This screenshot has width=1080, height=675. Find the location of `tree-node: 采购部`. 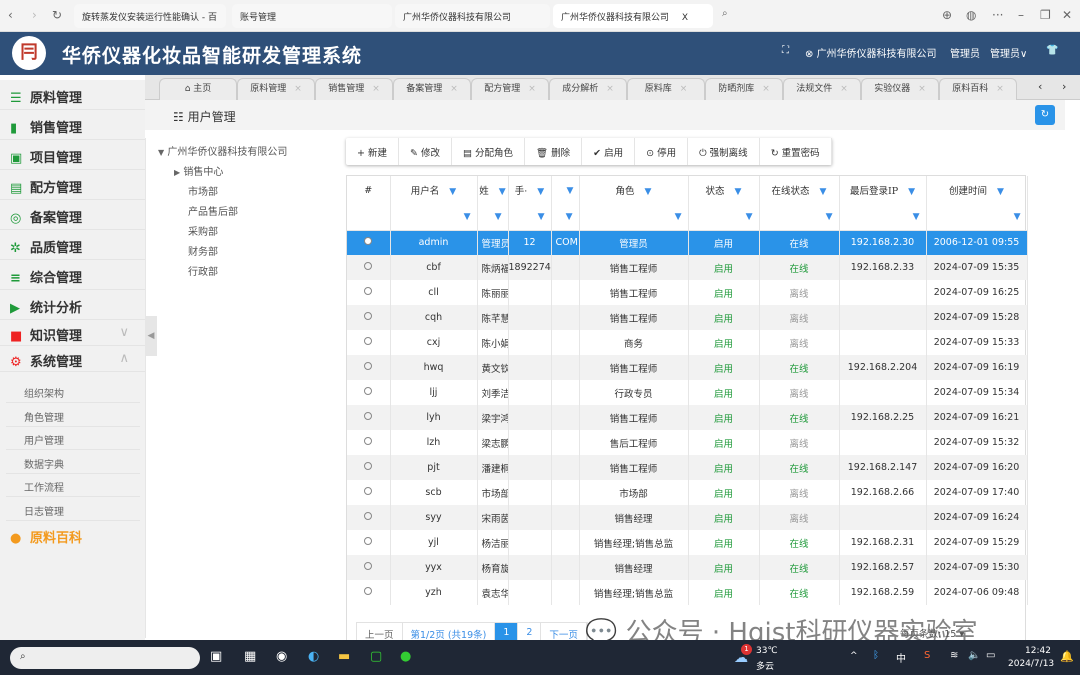

tree-node: 采购部 is located at coordinates (203, 230).